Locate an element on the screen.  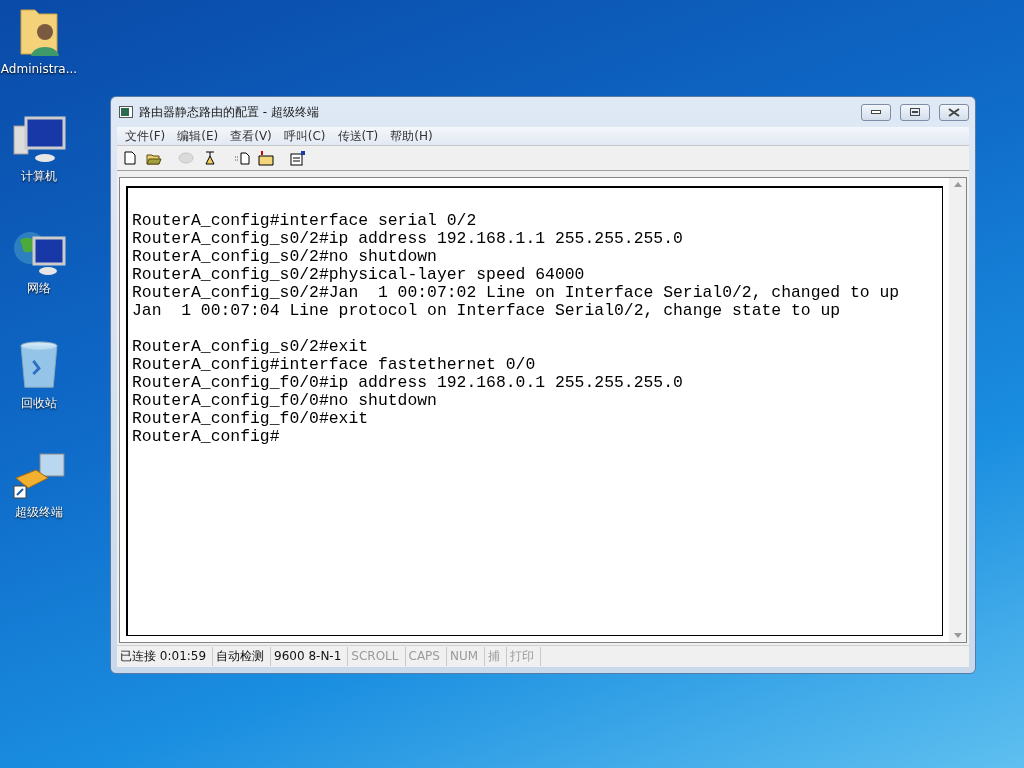
menu-item: 传送(T) is located at coordinates (358, 136).